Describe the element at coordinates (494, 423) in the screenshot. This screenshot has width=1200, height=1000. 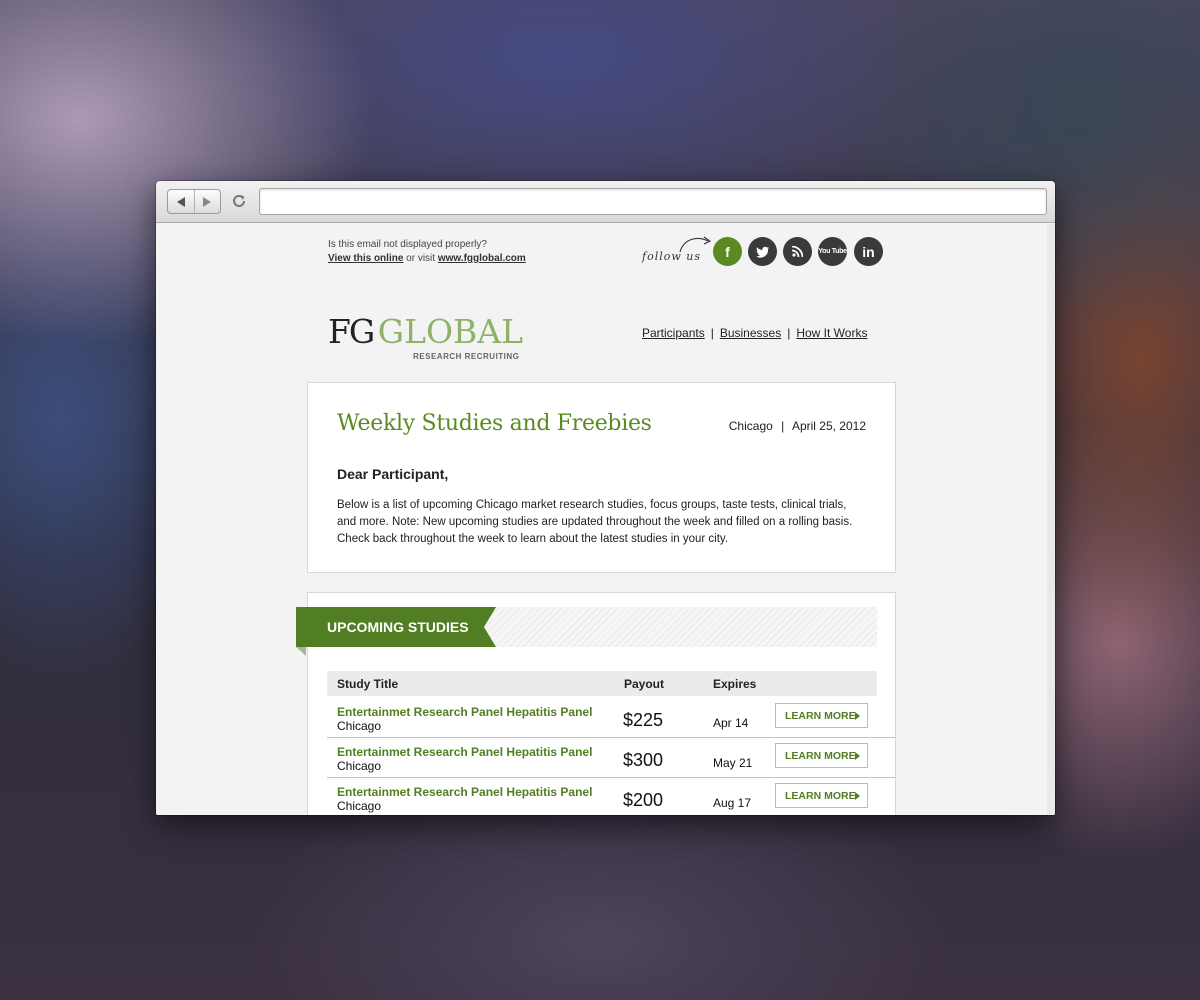
I see `intro-title: Weekly Studies and Freebies` at that location.